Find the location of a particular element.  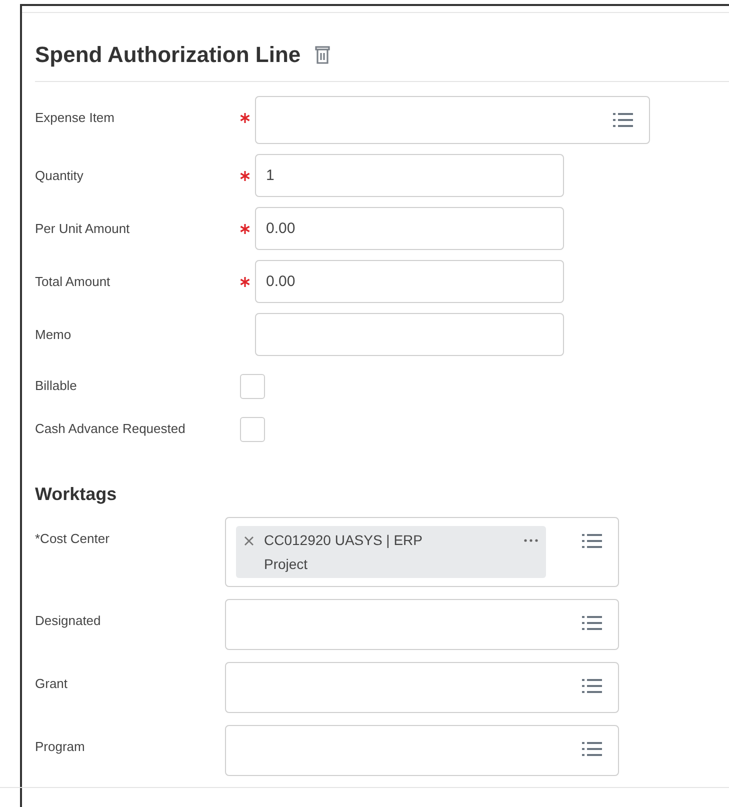

field-label: Quantity is located at coordinates (59, 175).